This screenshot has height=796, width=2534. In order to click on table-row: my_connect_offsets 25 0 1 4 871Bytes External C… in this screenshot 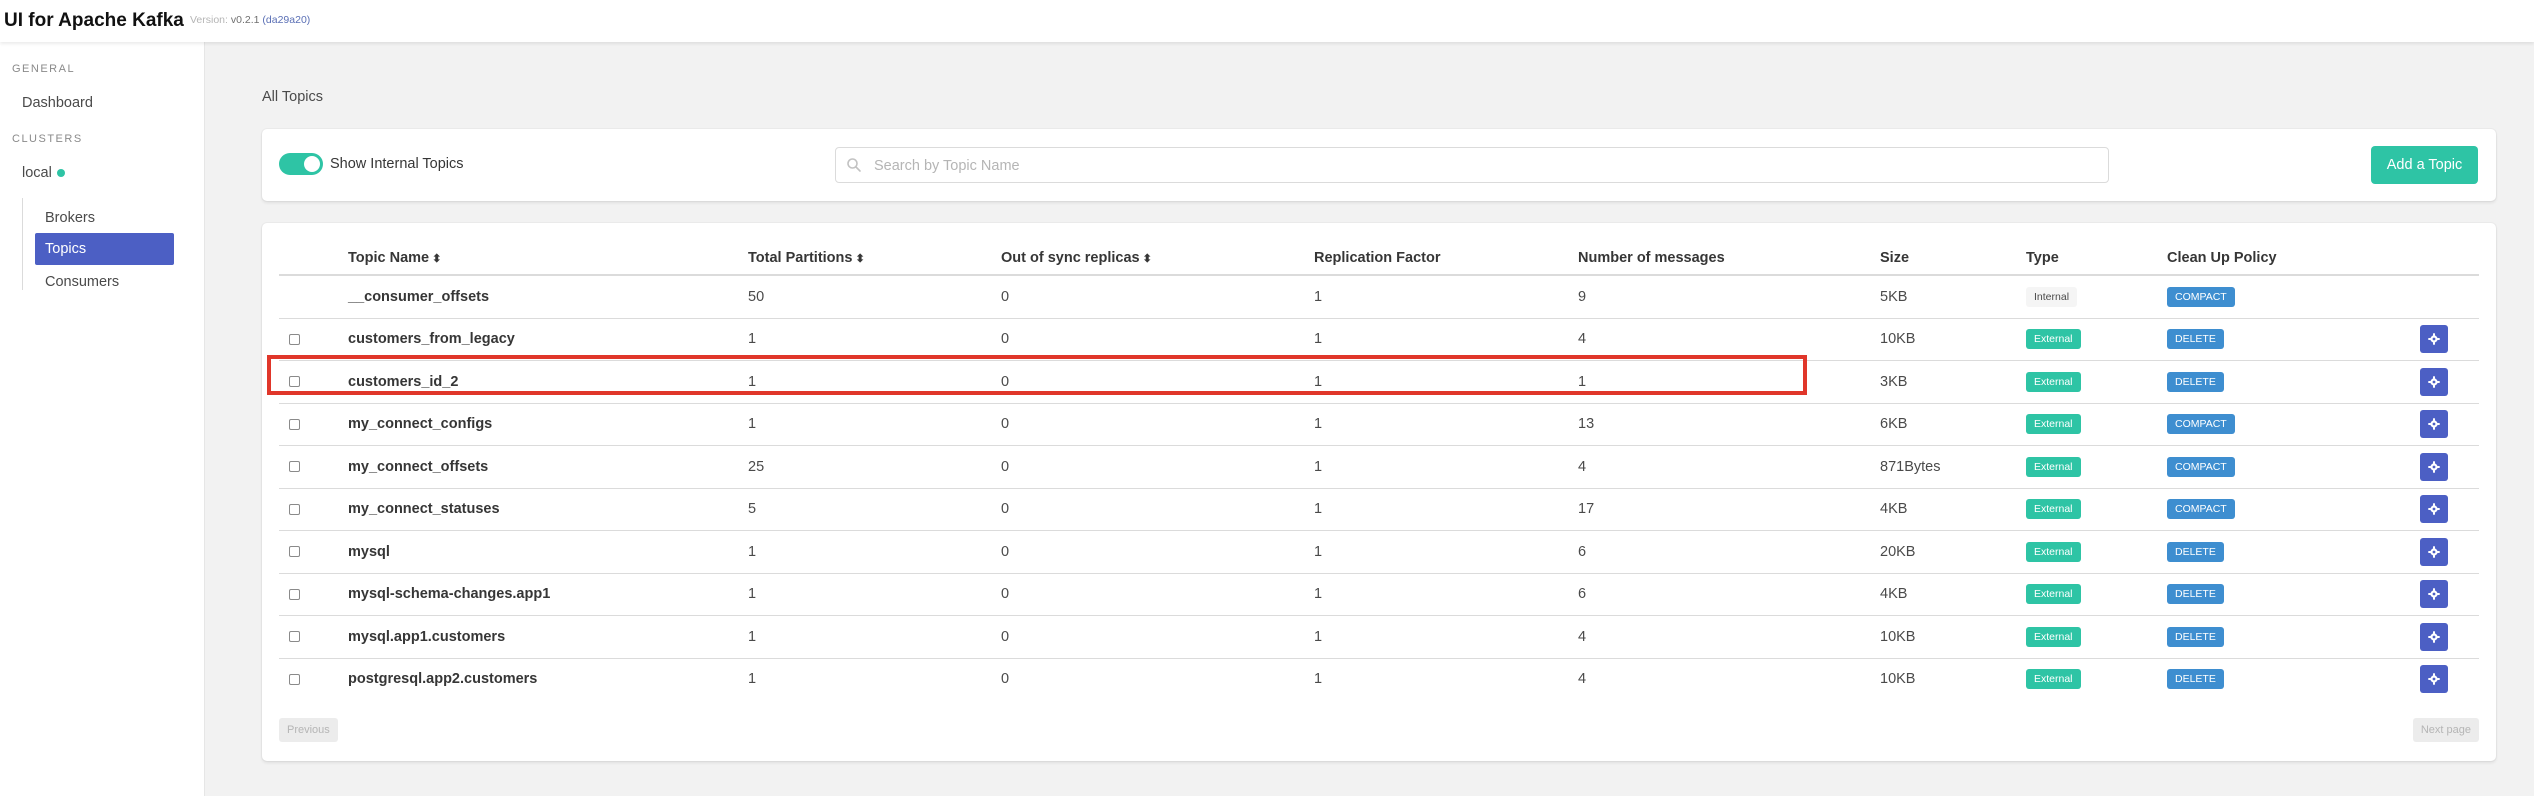, I will do `click(1379, 467)`.